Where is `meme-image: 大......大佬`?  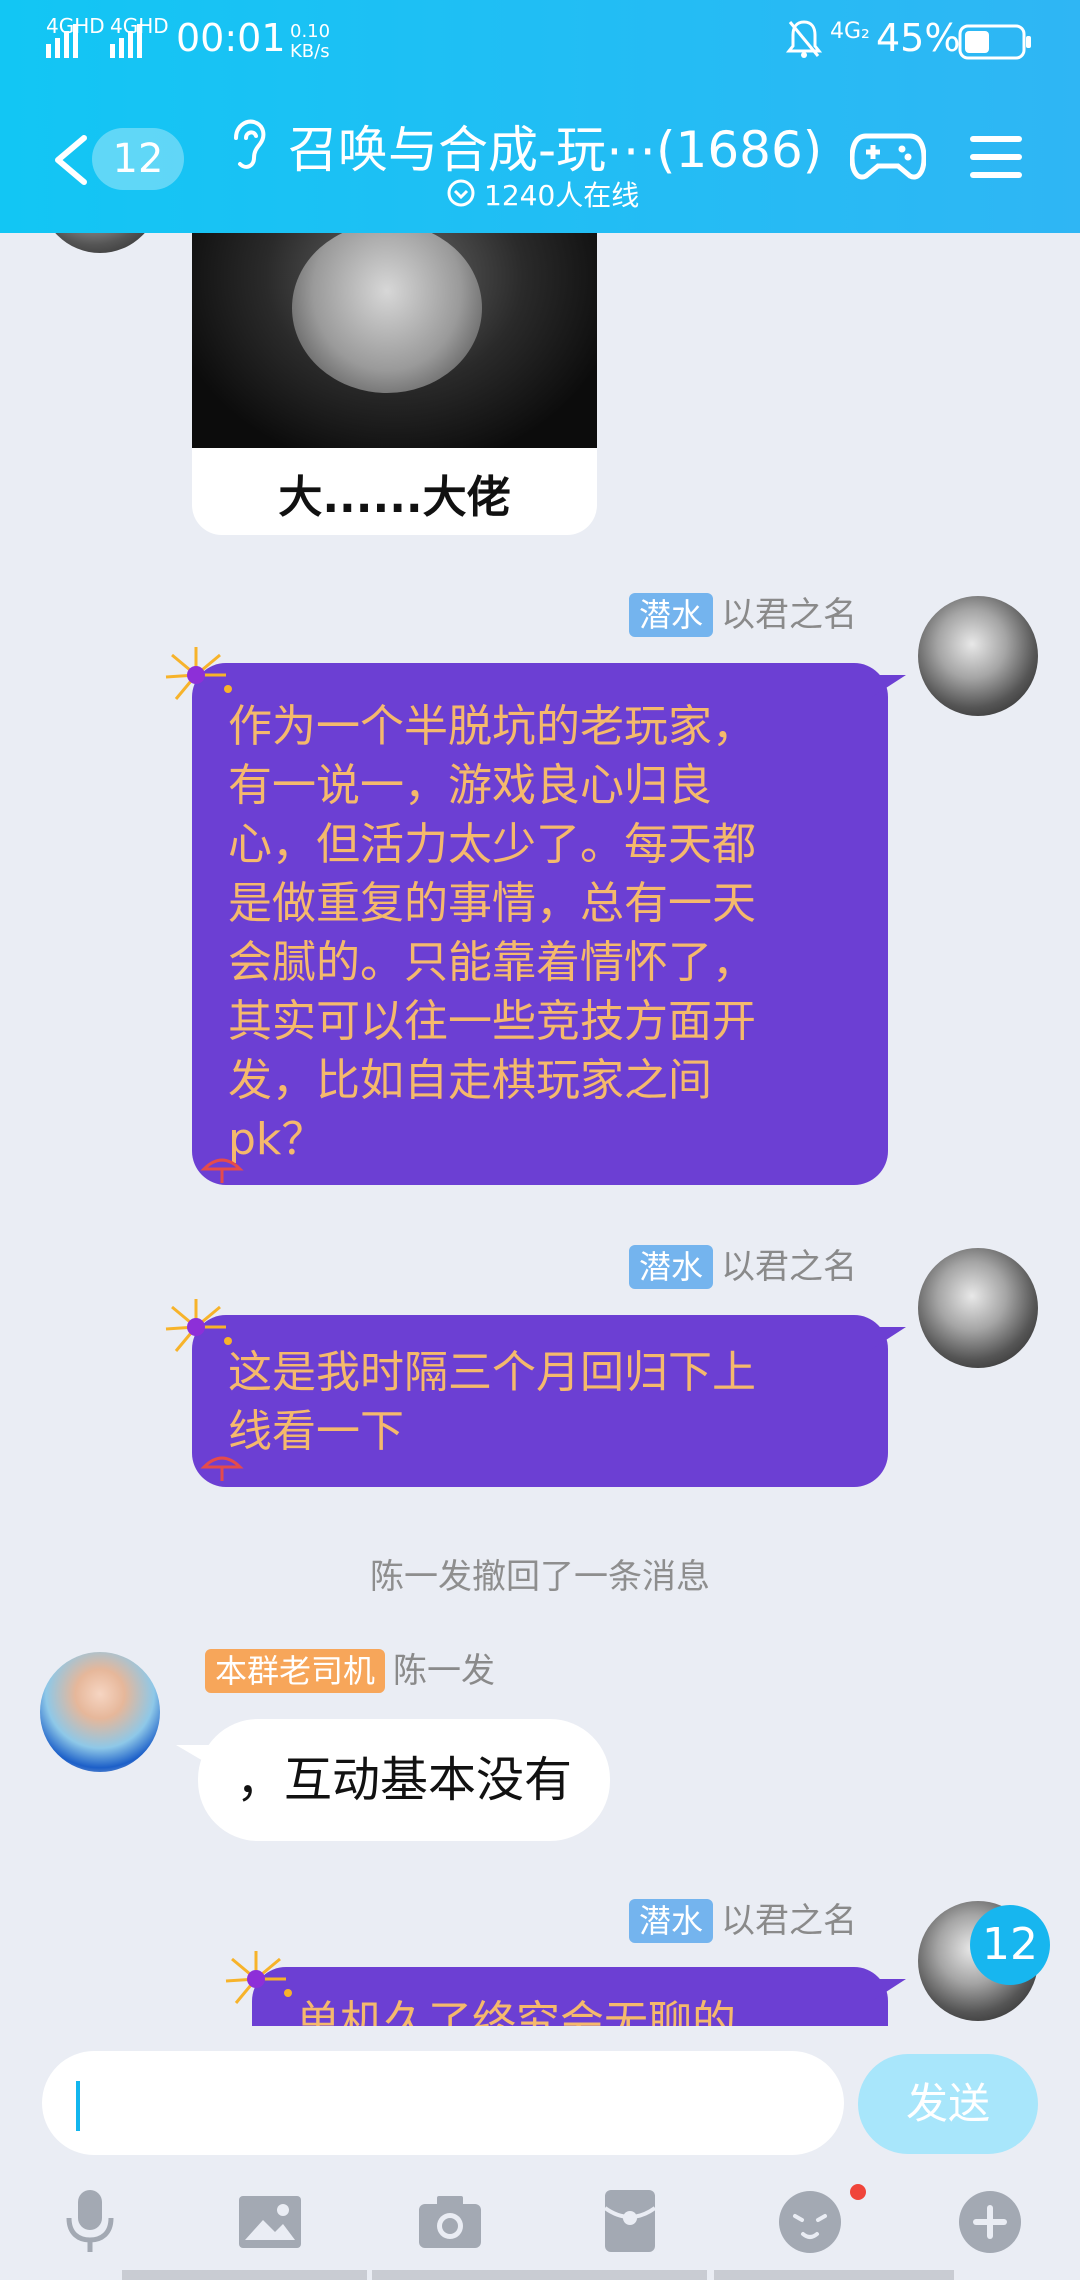
meme-image: 大......大佬 is located at coordinates (394, 384).